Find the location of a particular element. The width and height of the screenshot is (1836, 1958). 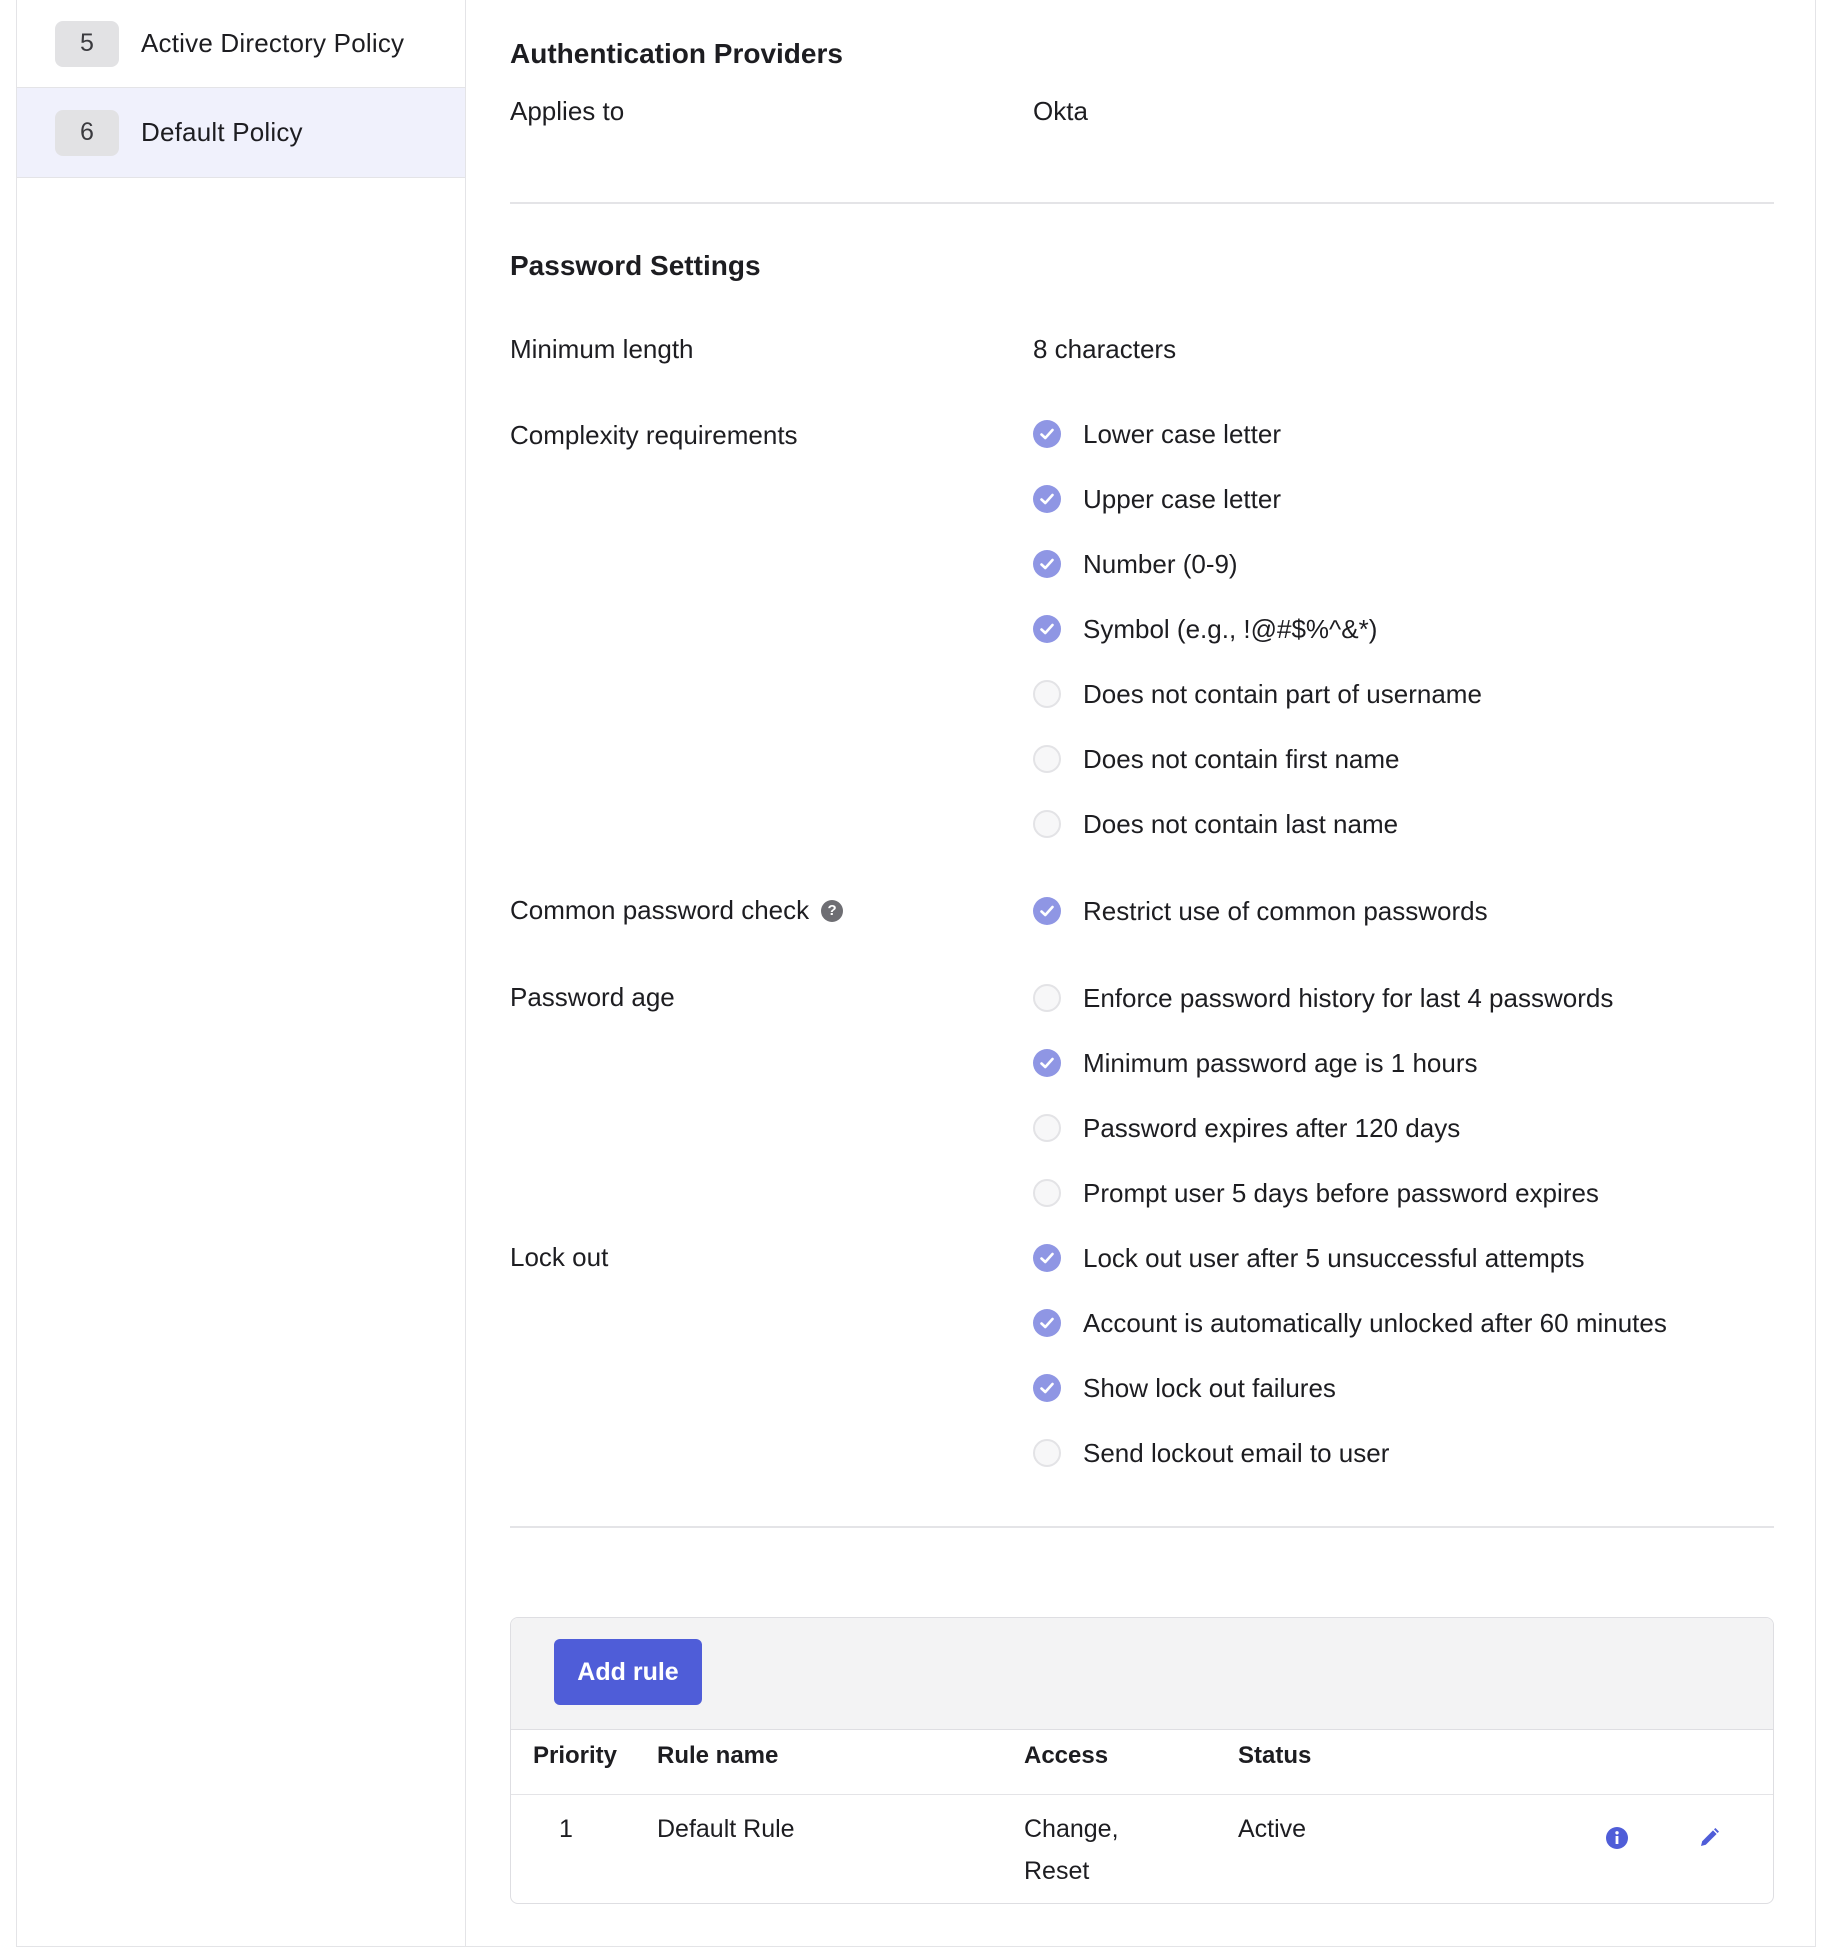

checkbox-row: Does not contain last name is located at coordinates (1215, 824).